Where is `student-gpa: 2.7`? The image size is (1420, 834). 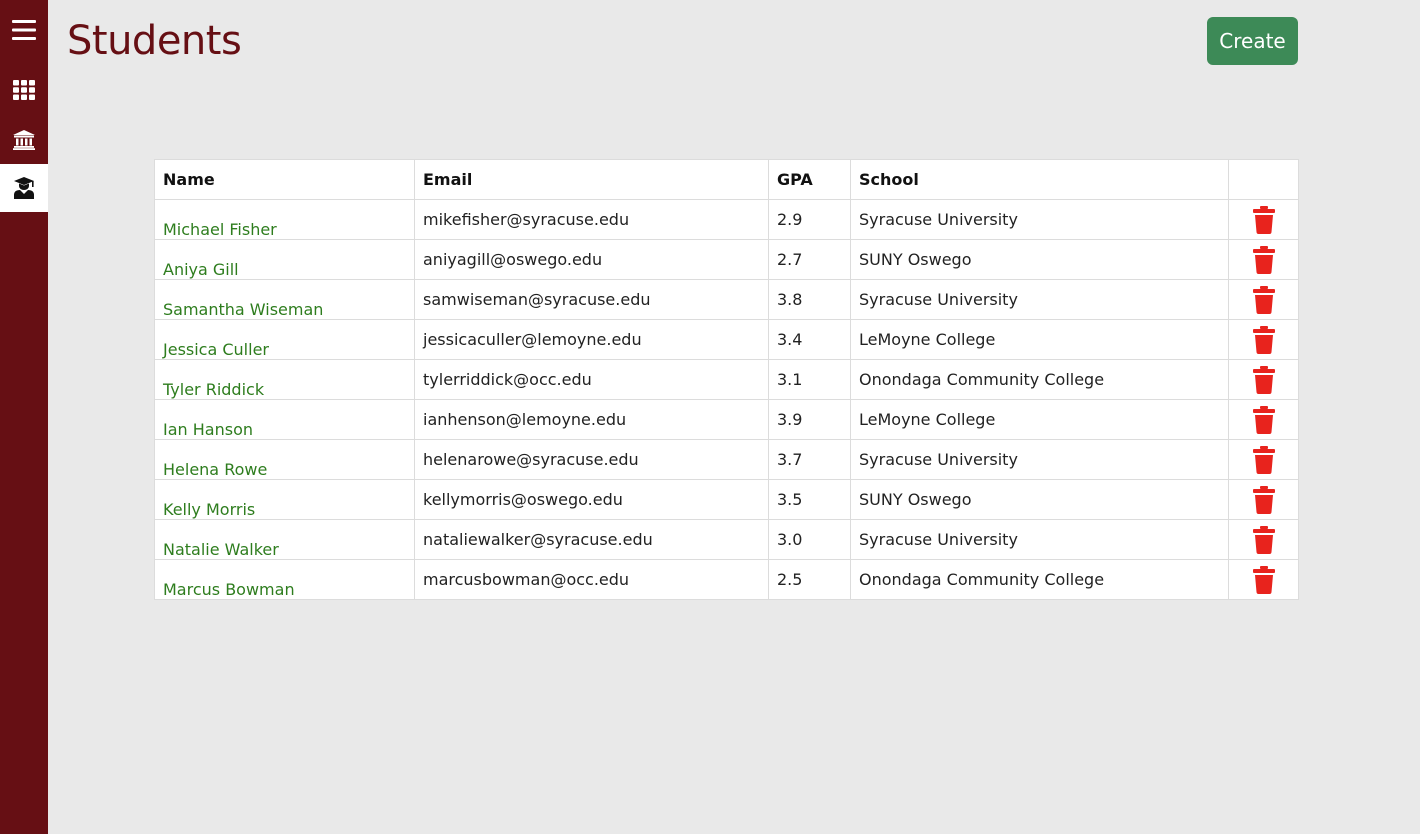 student-gpa: 2.7 is located at coordinates (809, 259).